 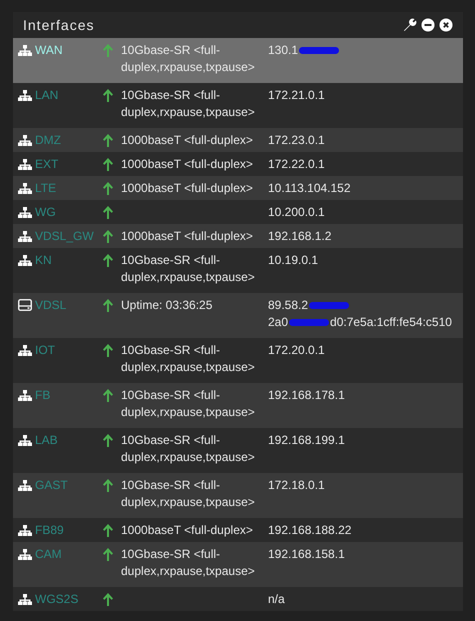 What do you see at coordinates (48, 554) in the screenshot?
I see `interface-name: CAM` at bounding box center [48, 554].